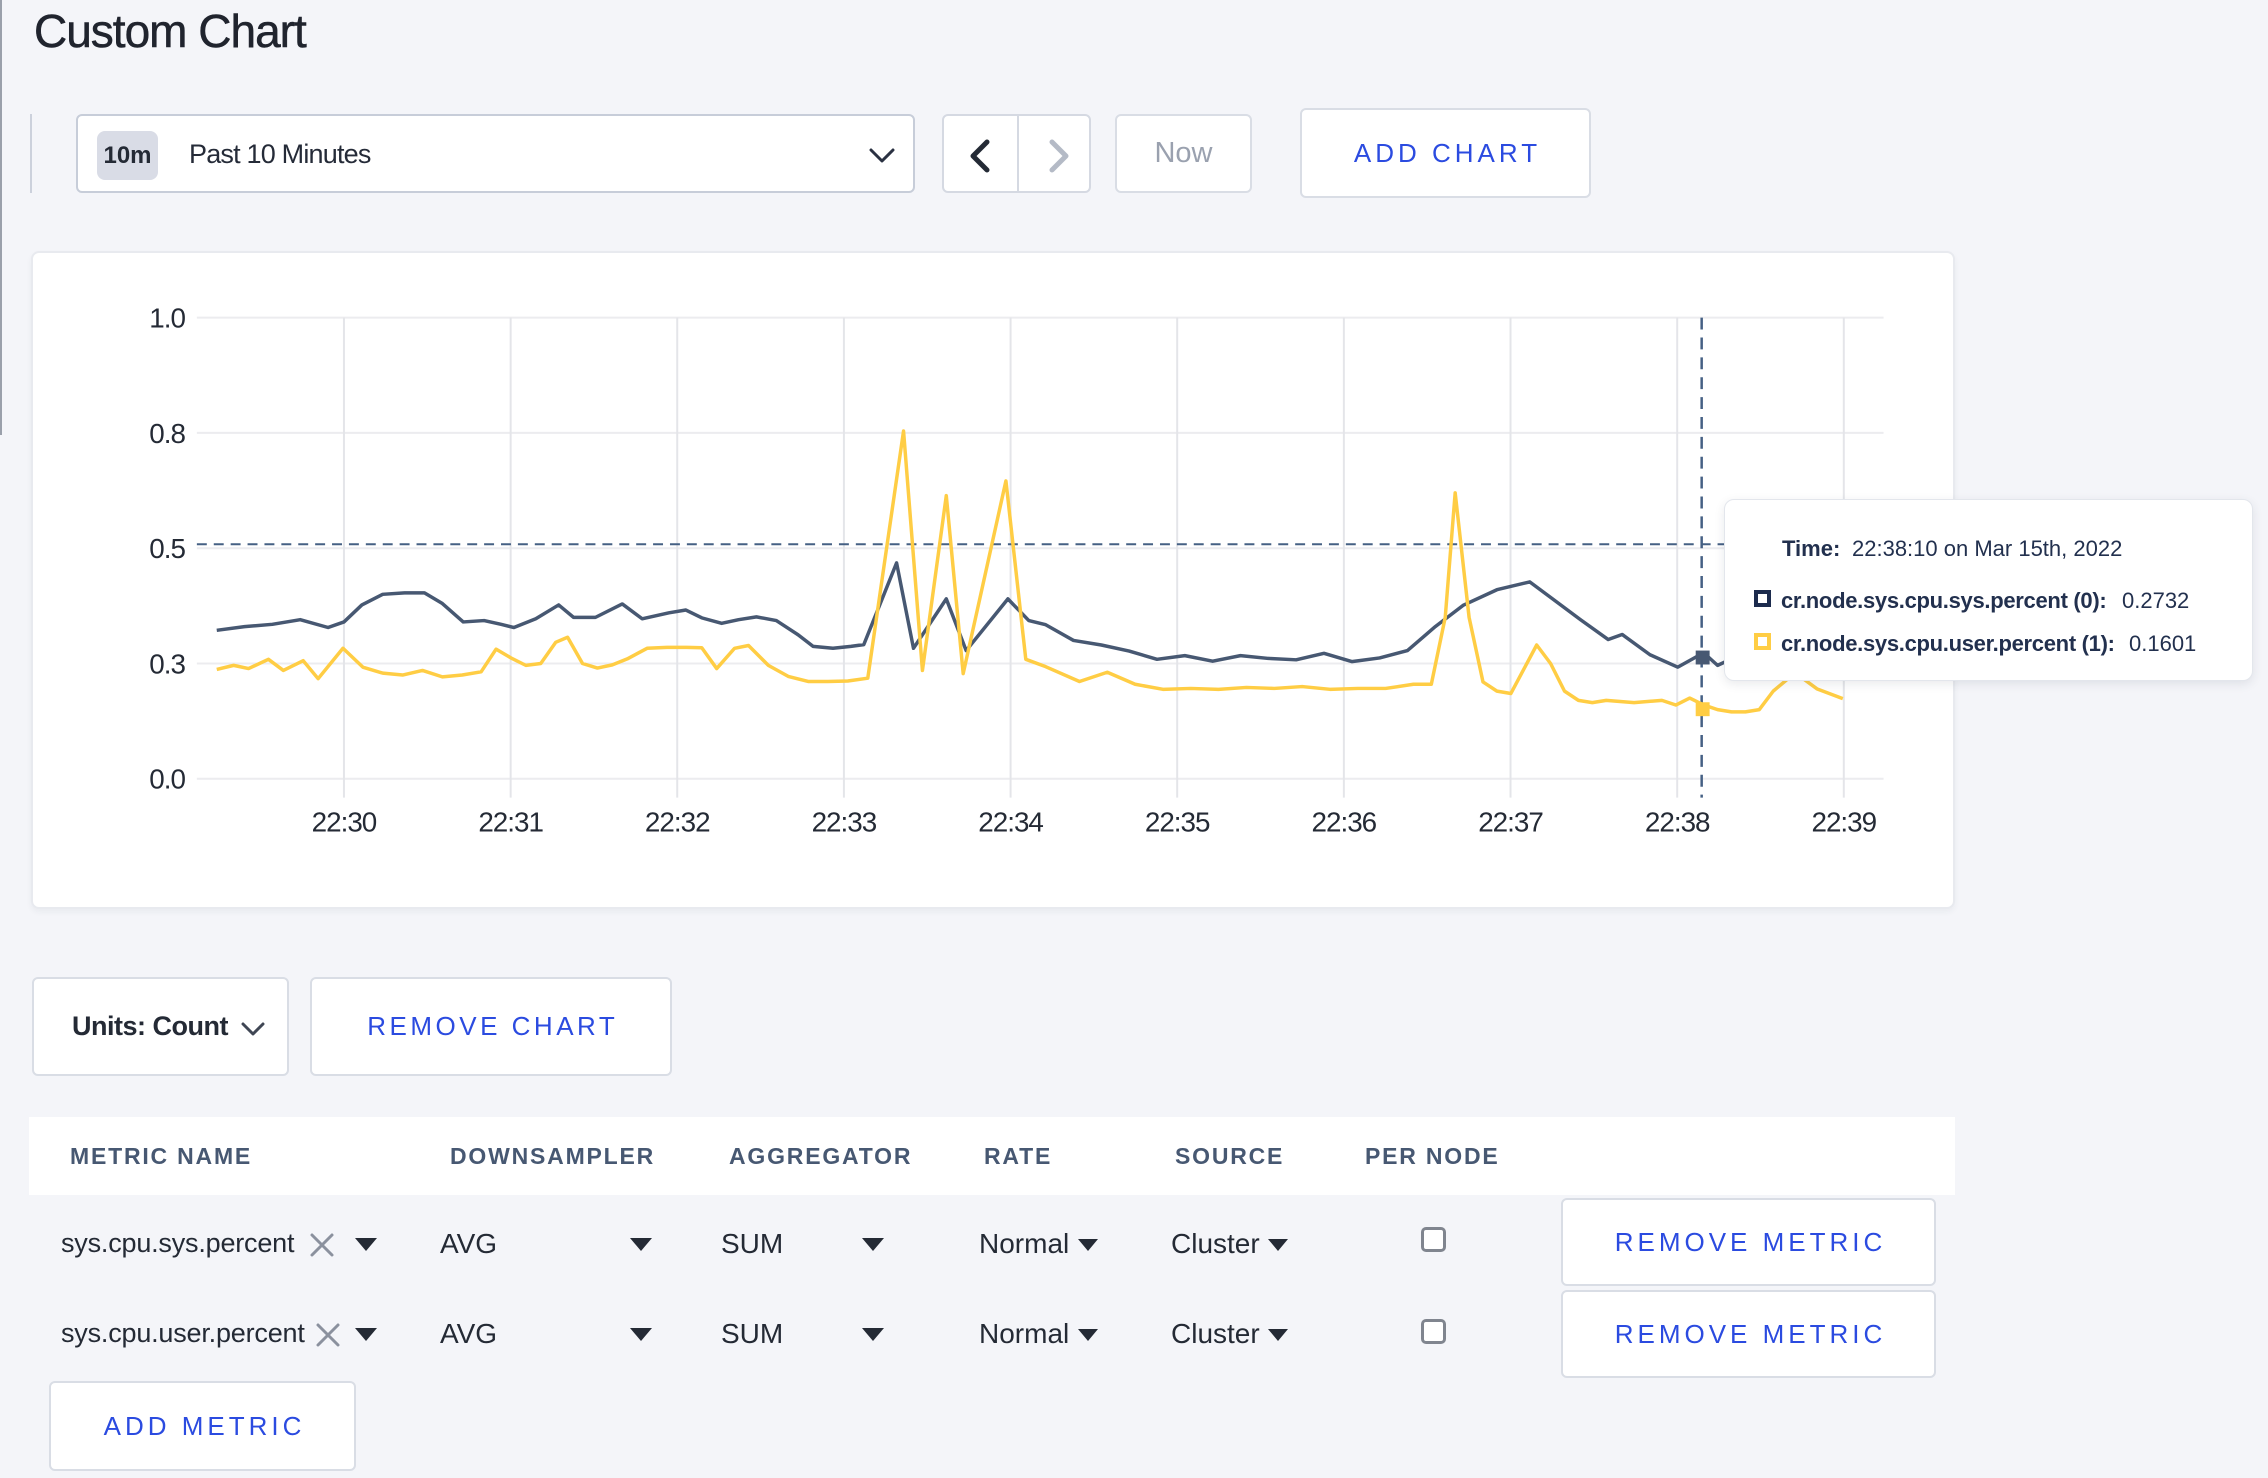 The image size is (2268, 1478). Describe the element at coordinates (1510, 821) in the screenshot. I see `svg-text: 22:37` at that location.